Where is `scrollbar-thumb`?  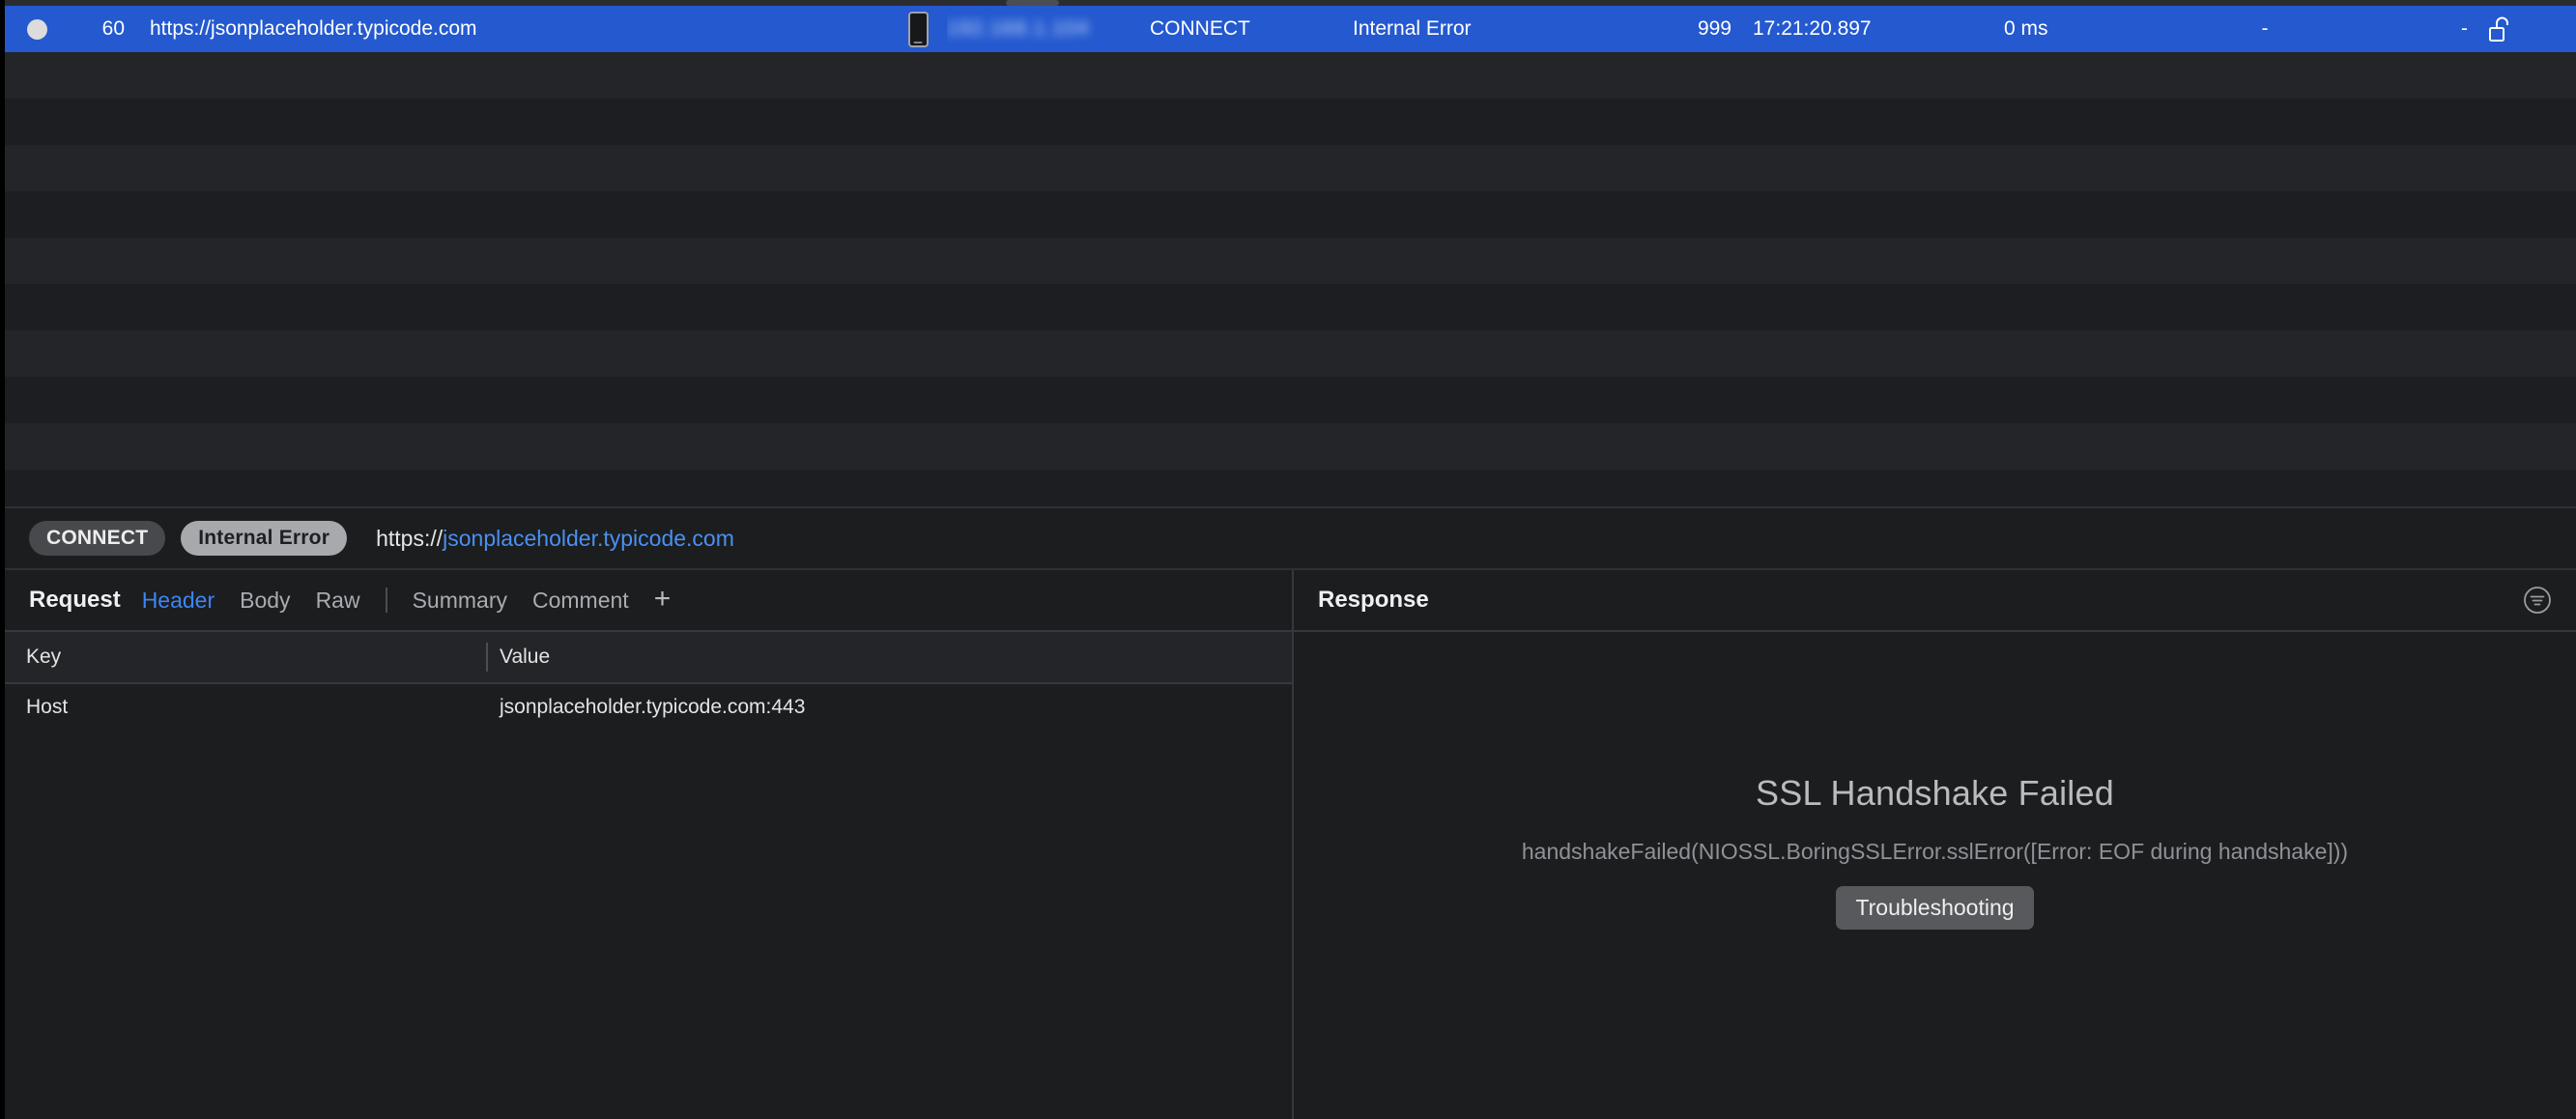
scrollbar-thumb is located at coordinates (1033, 3).